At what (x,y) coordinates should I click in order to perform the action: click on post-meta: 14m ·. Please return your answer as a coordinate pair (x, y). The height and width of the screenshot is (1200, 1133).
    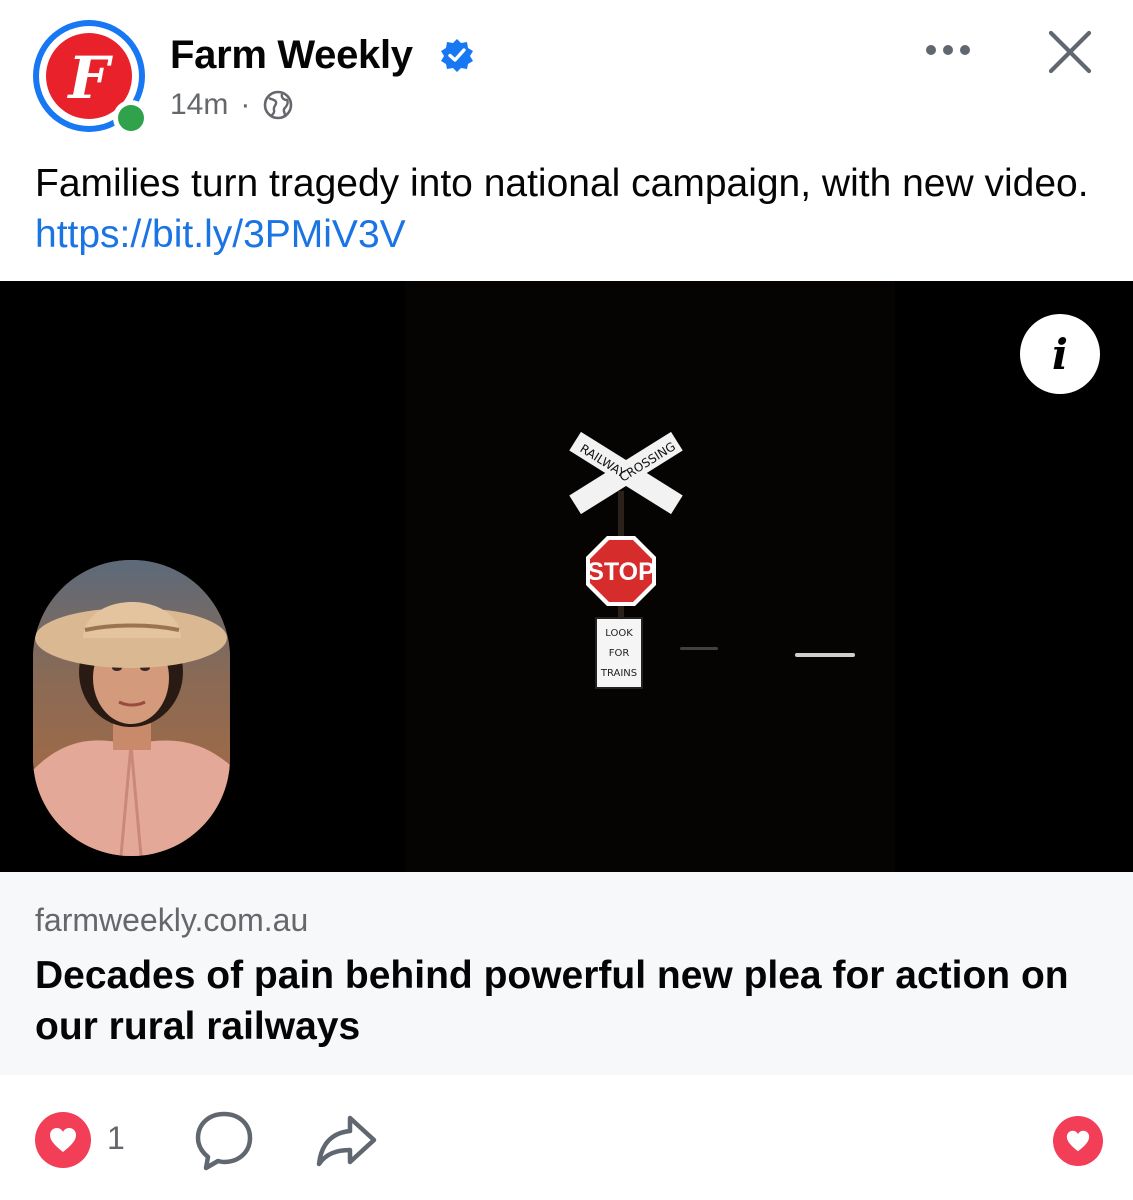
    Looking at the image, I should click on (232, 105).